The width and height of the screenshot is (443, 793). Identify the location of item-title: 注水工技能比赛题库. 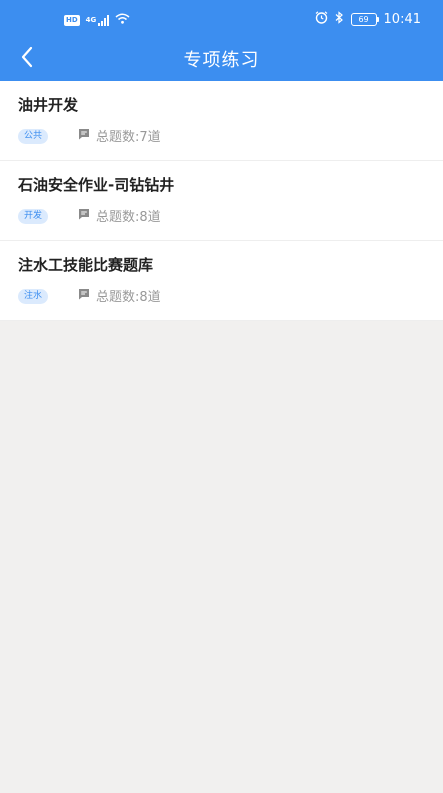
(86, 265).